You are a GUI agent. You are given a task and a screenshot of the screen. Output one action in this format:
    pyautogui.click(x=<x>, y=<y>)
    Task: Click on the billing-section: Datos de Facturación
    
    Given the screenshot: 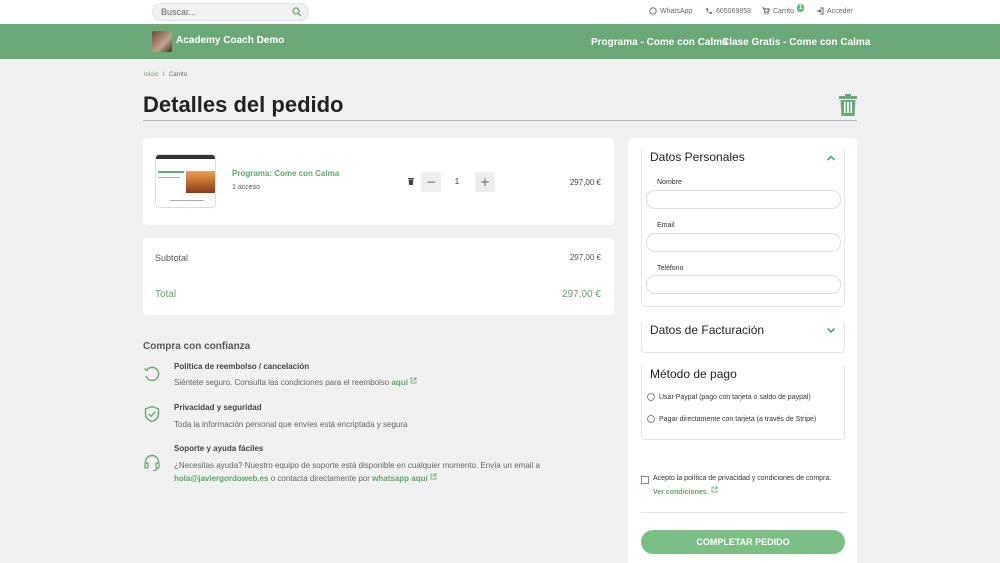 What is the action you would take?
    pyautogui.click(x=743, y=336)
    